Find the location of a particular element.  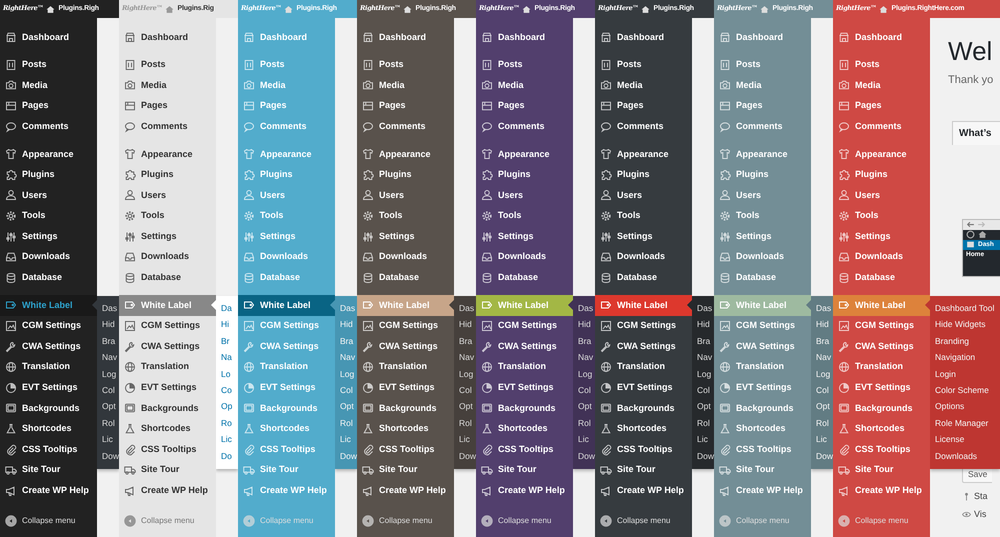

submenu-item: Lic is located at coordinates (703, 439).